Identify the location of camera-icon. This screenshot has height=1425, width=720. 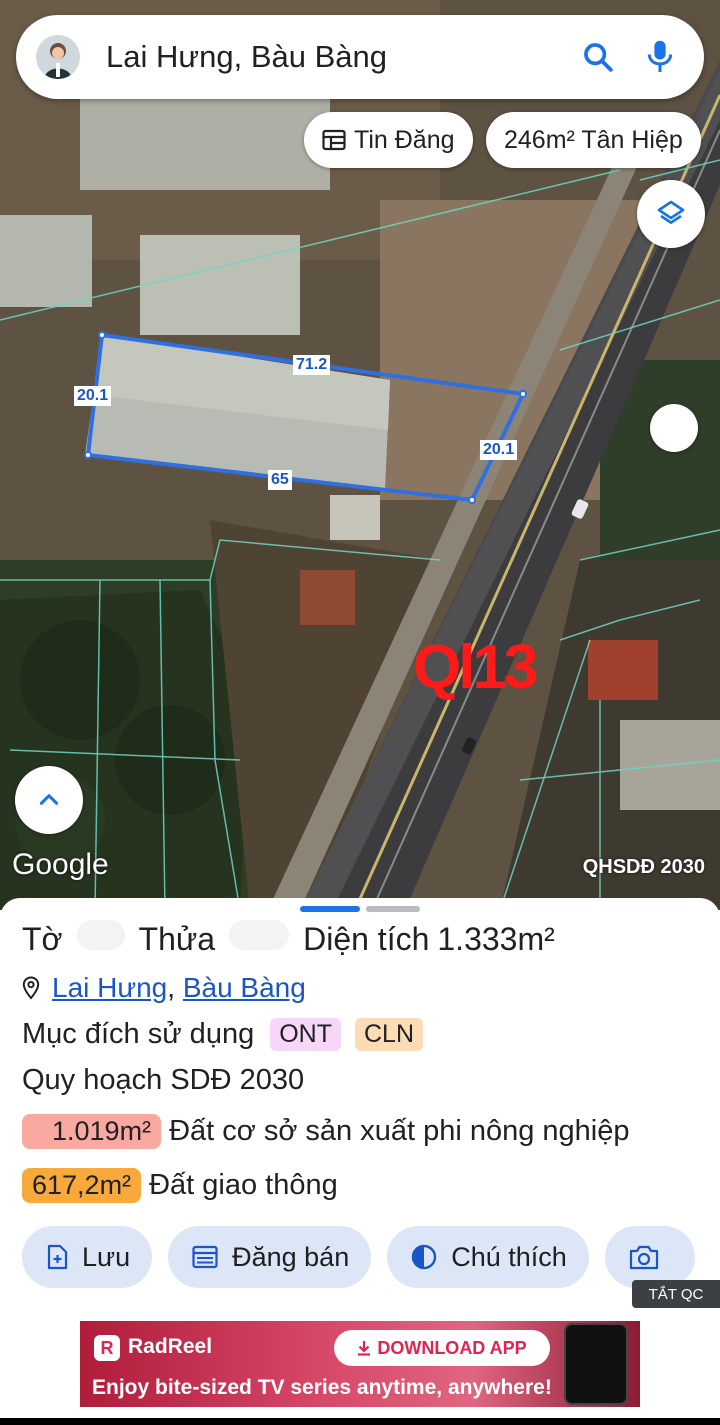
(644, 1257).